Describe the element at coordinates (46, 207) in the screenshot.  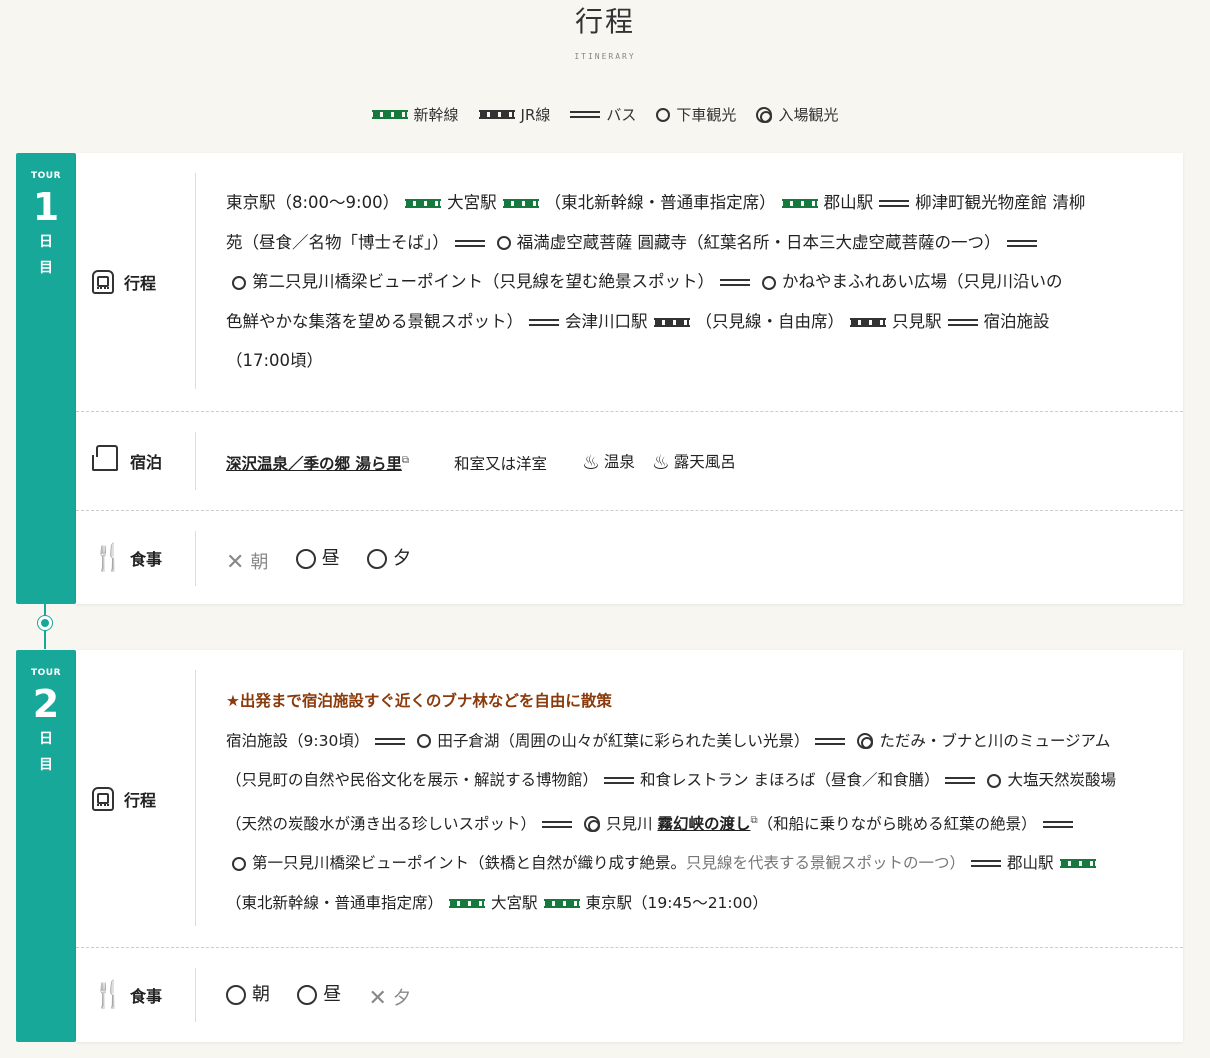
I see `day-number: 1` at that location.